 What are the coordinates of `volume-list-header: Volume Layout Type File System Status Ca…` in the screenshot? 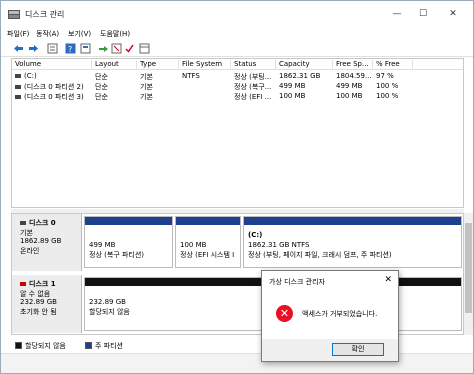 It's located at (237, 64).